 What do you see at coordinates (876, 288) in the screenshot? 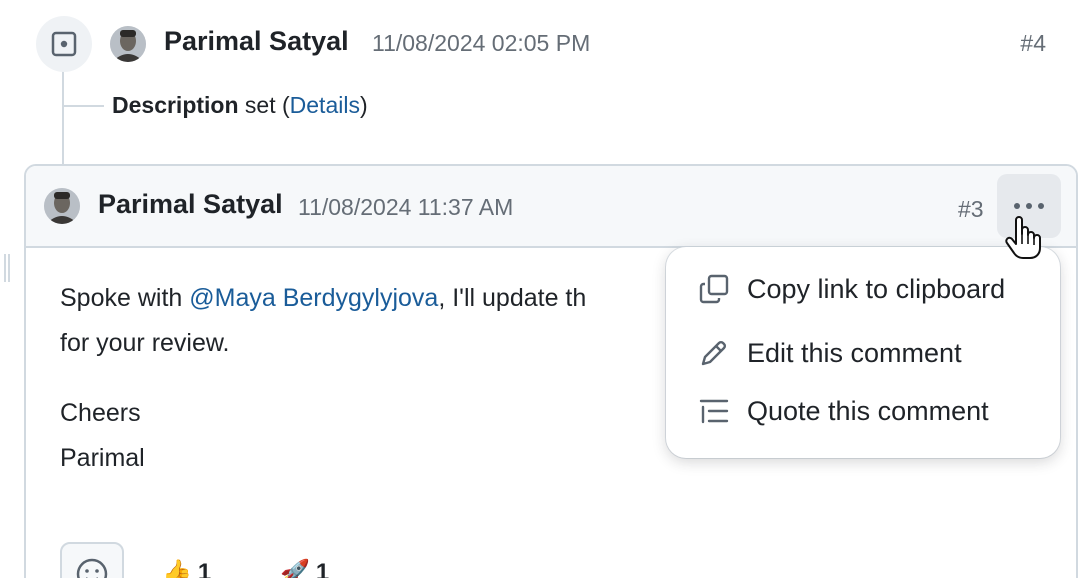
I see `menu-item-label: Copy link to clipboard` at bounding box center [876, 288].